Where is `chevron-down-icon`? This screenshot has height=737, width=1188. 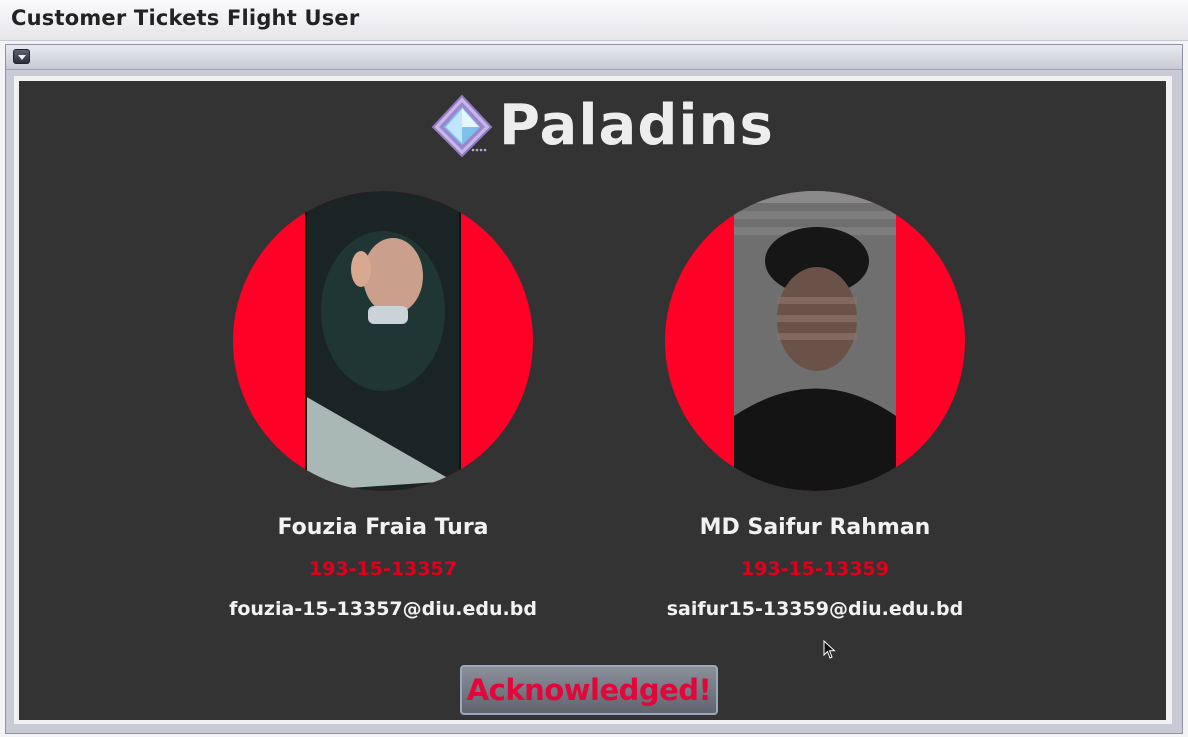
chevron-down-icon is located at coordinates (22, 57).